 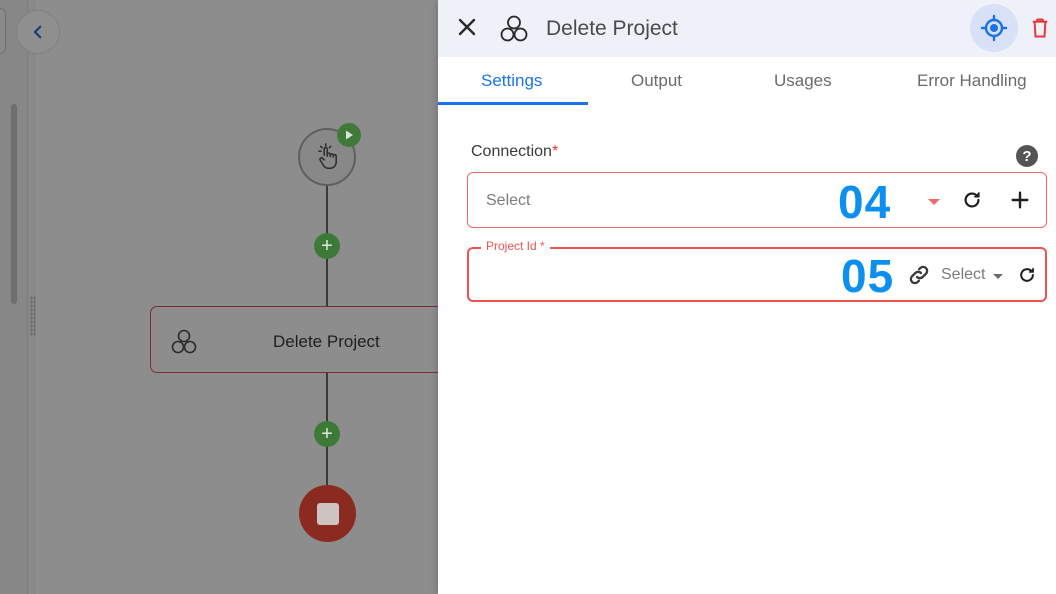 I want to click on close-button, so click(x=467, y=27).